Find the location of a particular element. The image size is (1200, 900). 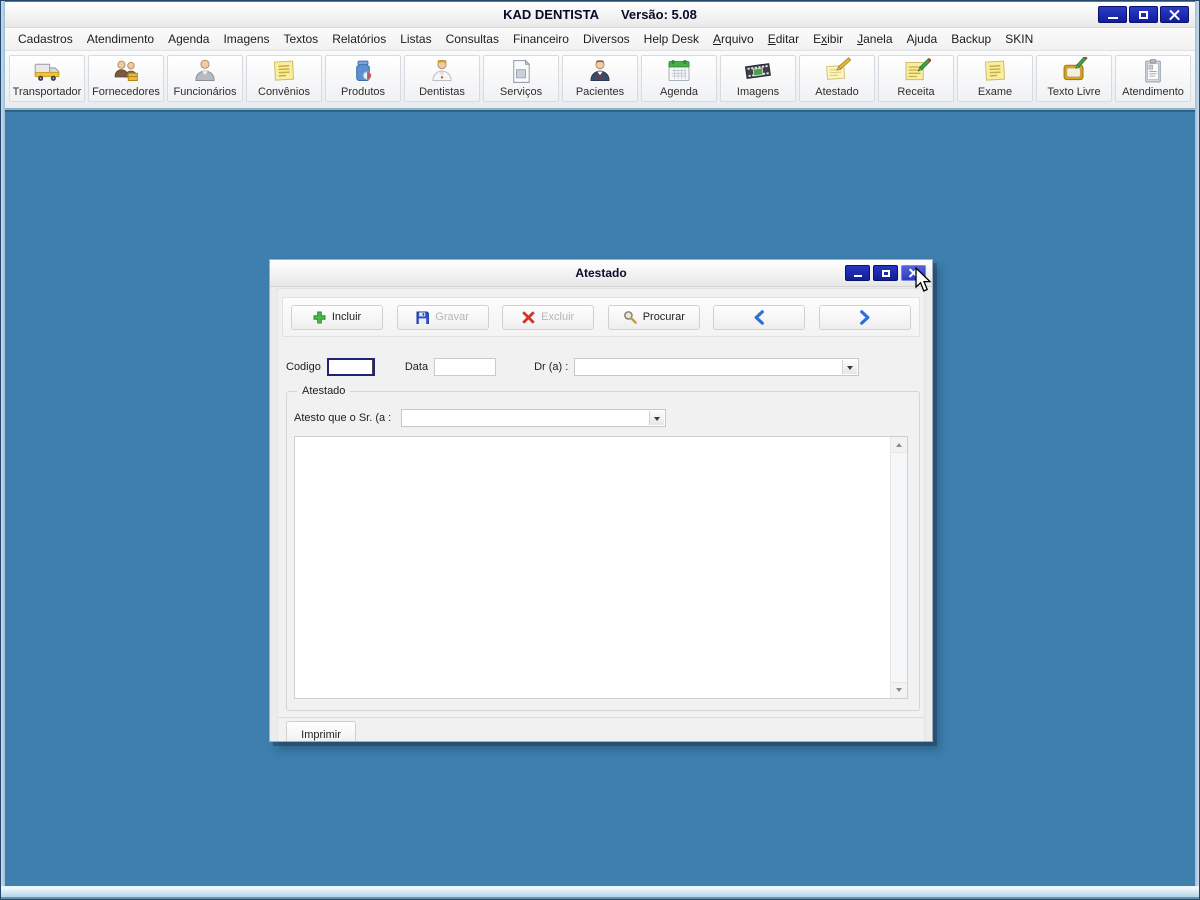

excluir-button: Excluir is located at coordinates (548, 317).